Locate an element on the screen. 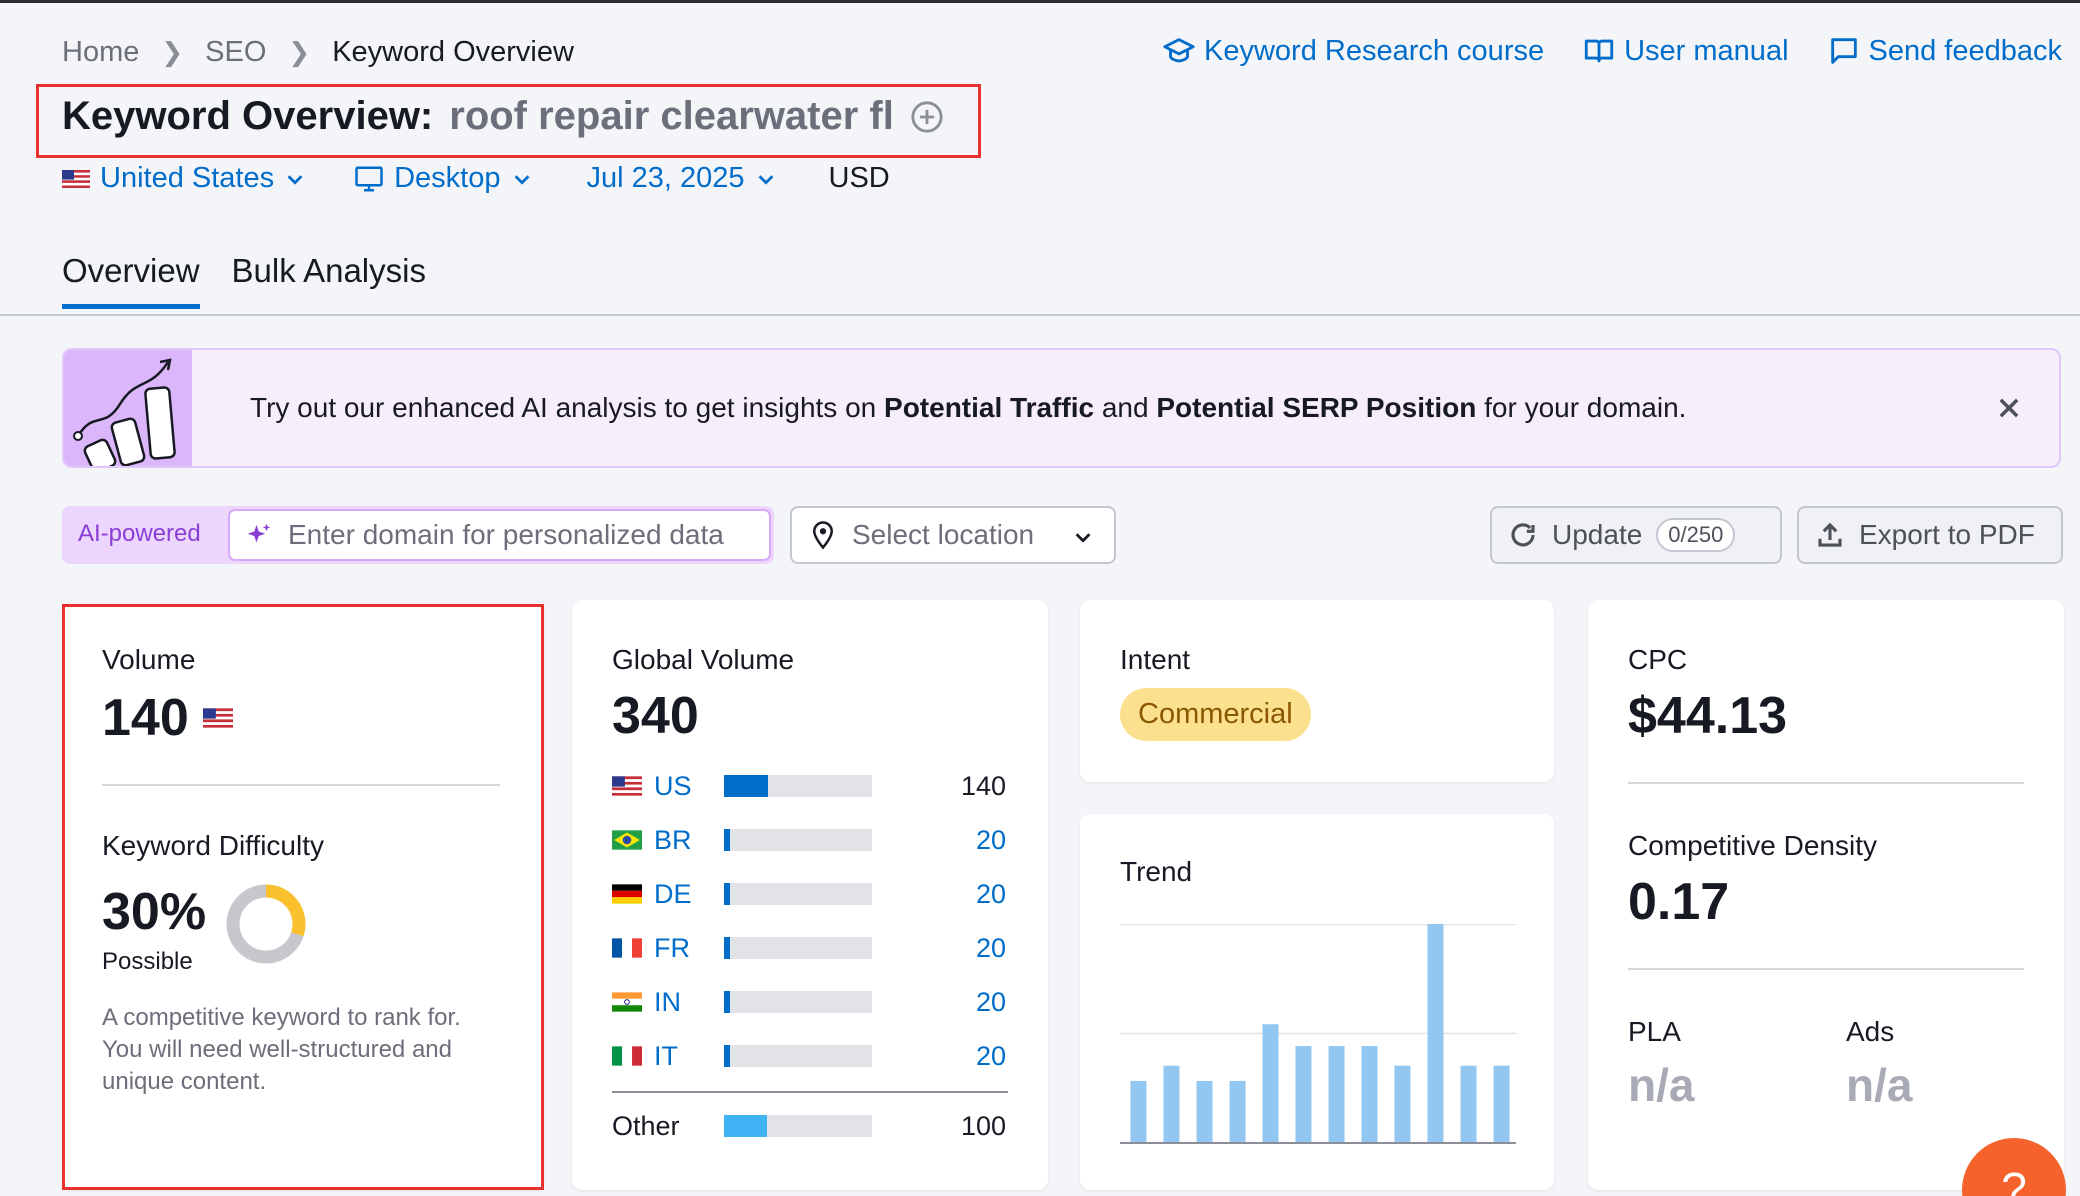 This screenshot has width=2080, height=1196. tab-bulk-analysis: Bulk Analysis is located at coordinates (329, 280).